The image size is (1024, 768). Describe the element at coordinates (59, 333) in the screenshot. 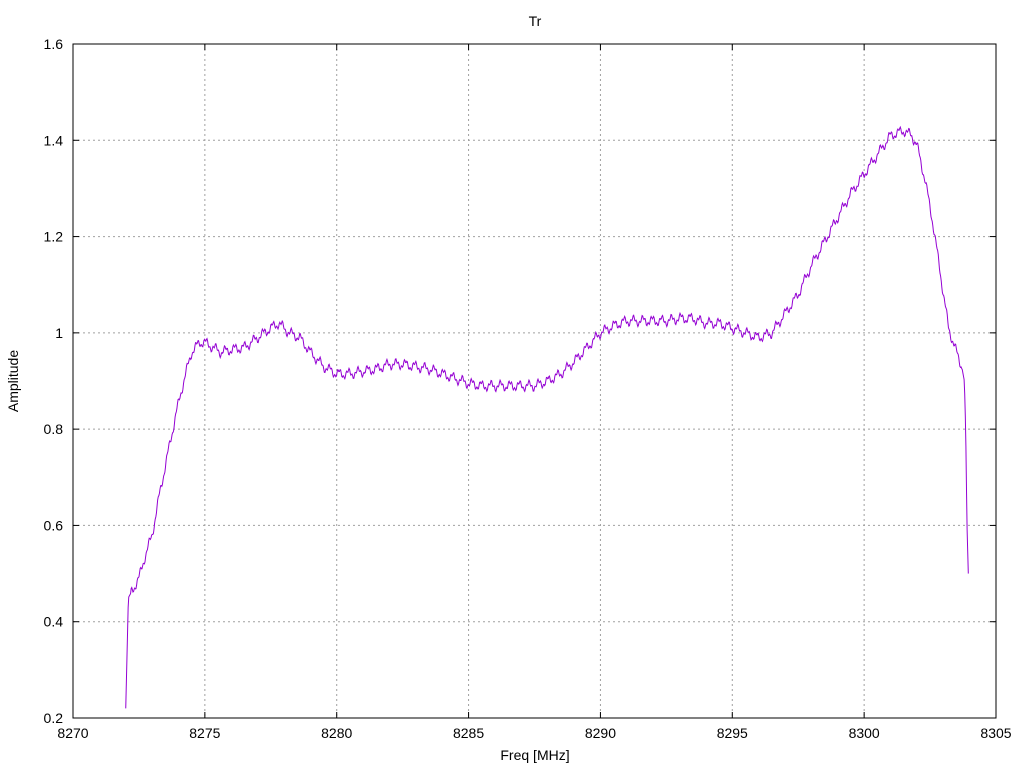

I see `y-tick-label: 1` at that location.